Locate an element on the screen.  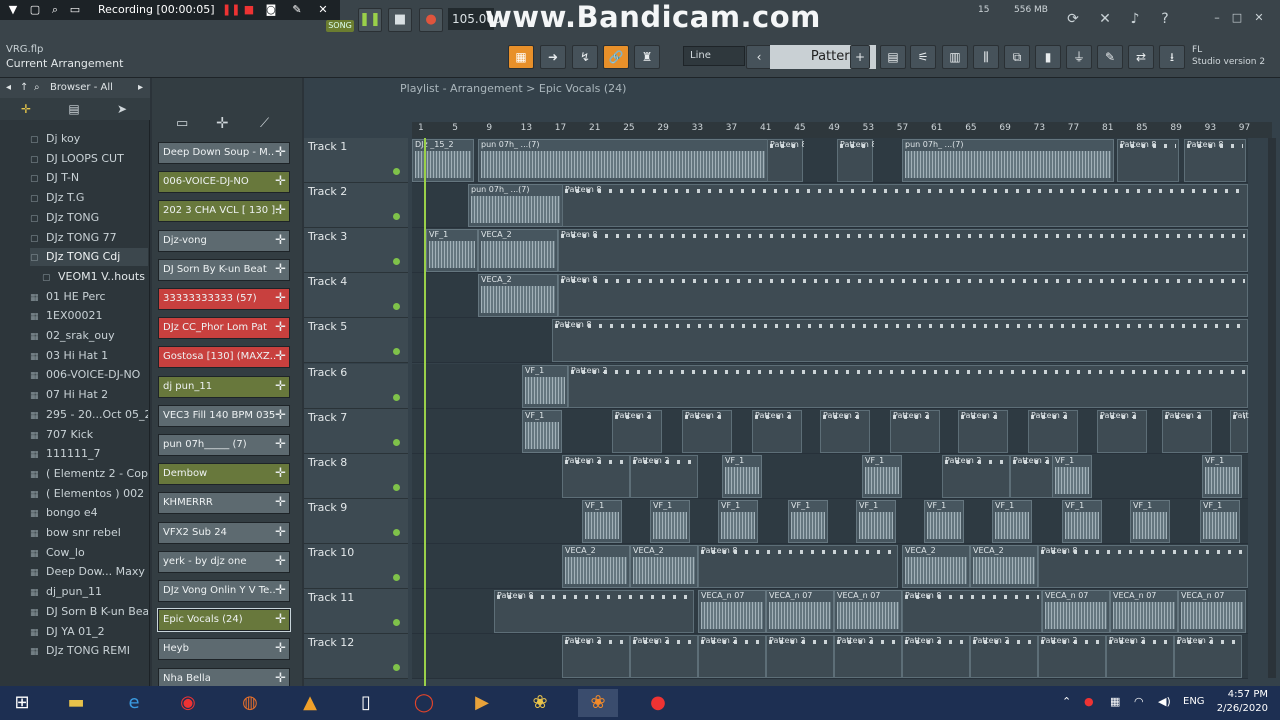
clock: 4:57 PM 2/26/2020 is located at coordinates (1242, 702).